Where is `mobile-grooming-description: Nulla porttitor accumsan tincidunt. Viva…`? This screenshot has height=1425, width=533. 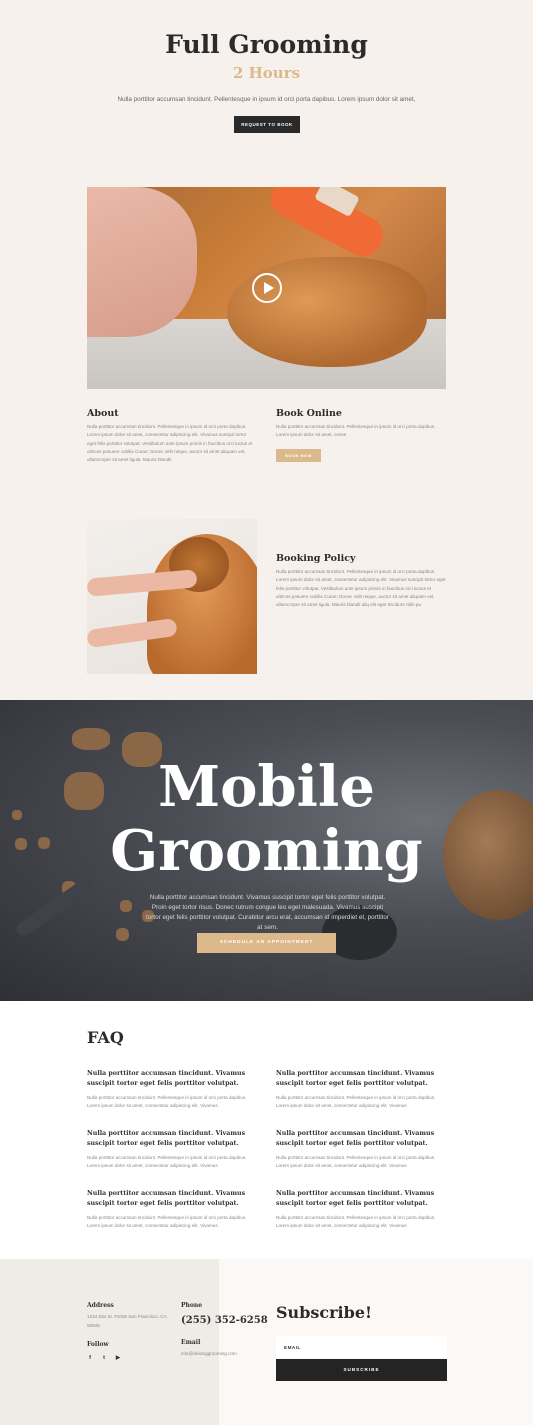
mobile-grooming-description: Nulla porttitor accumsan tincidunt. Viva… is located at coordinates (267, 912).